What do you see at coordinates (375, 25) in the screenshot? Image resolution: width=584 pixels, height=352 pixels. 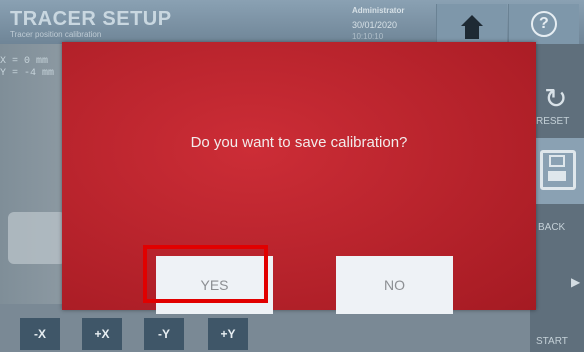 I see `date-display: 30/01/2020` at bounding box center [375, 25].